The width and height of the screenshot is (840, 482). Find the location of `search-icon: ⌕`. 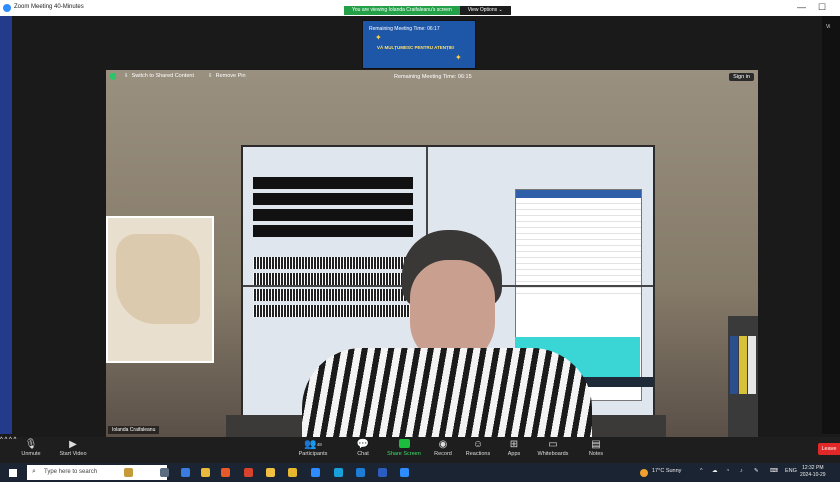

search-icon: ⌕ is located at coordinates (34, 471).